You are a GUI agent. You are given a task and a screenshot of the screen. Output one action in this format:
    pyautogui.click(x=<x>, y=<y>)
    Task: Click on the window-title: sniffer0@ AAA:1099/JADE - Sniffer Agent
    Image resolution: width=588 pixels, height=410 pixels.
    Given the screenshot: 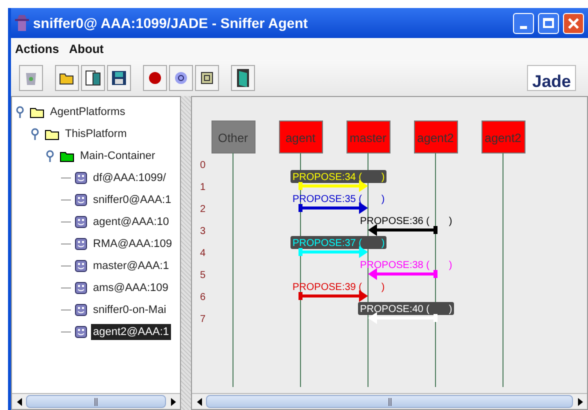 What is the action you would take?
    pyautogui.click(x=171, y=23)
    